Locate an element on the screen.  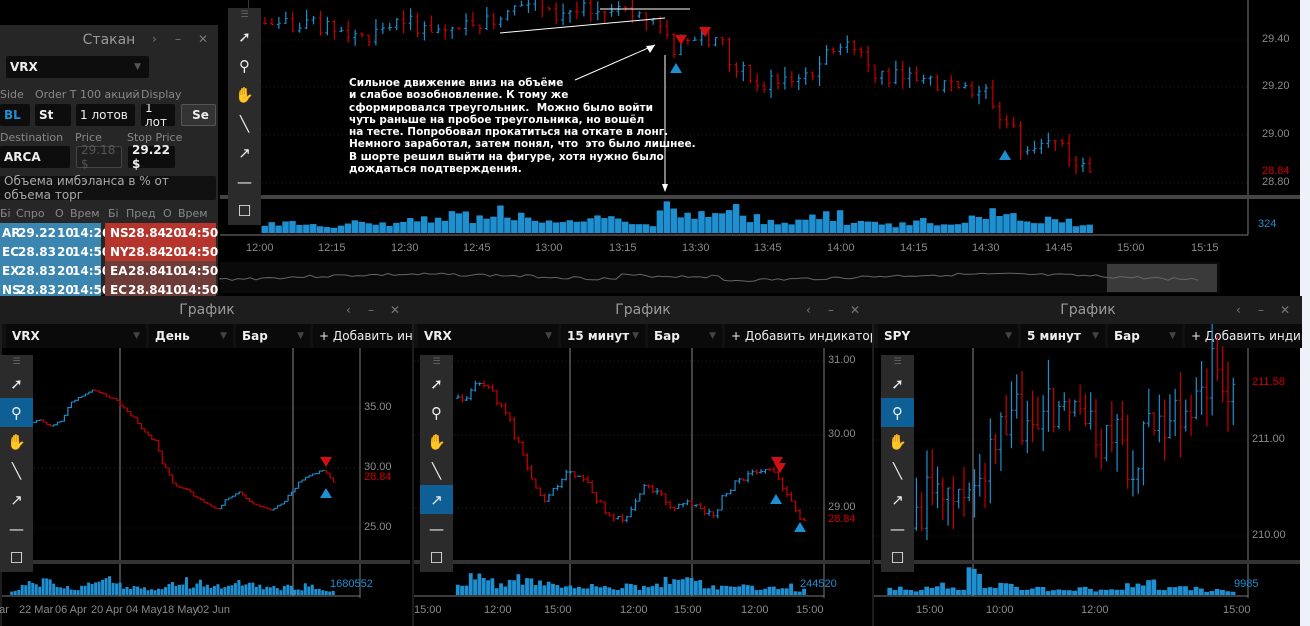
price-tick: 211.00 is located at coordinates (1268, 439).